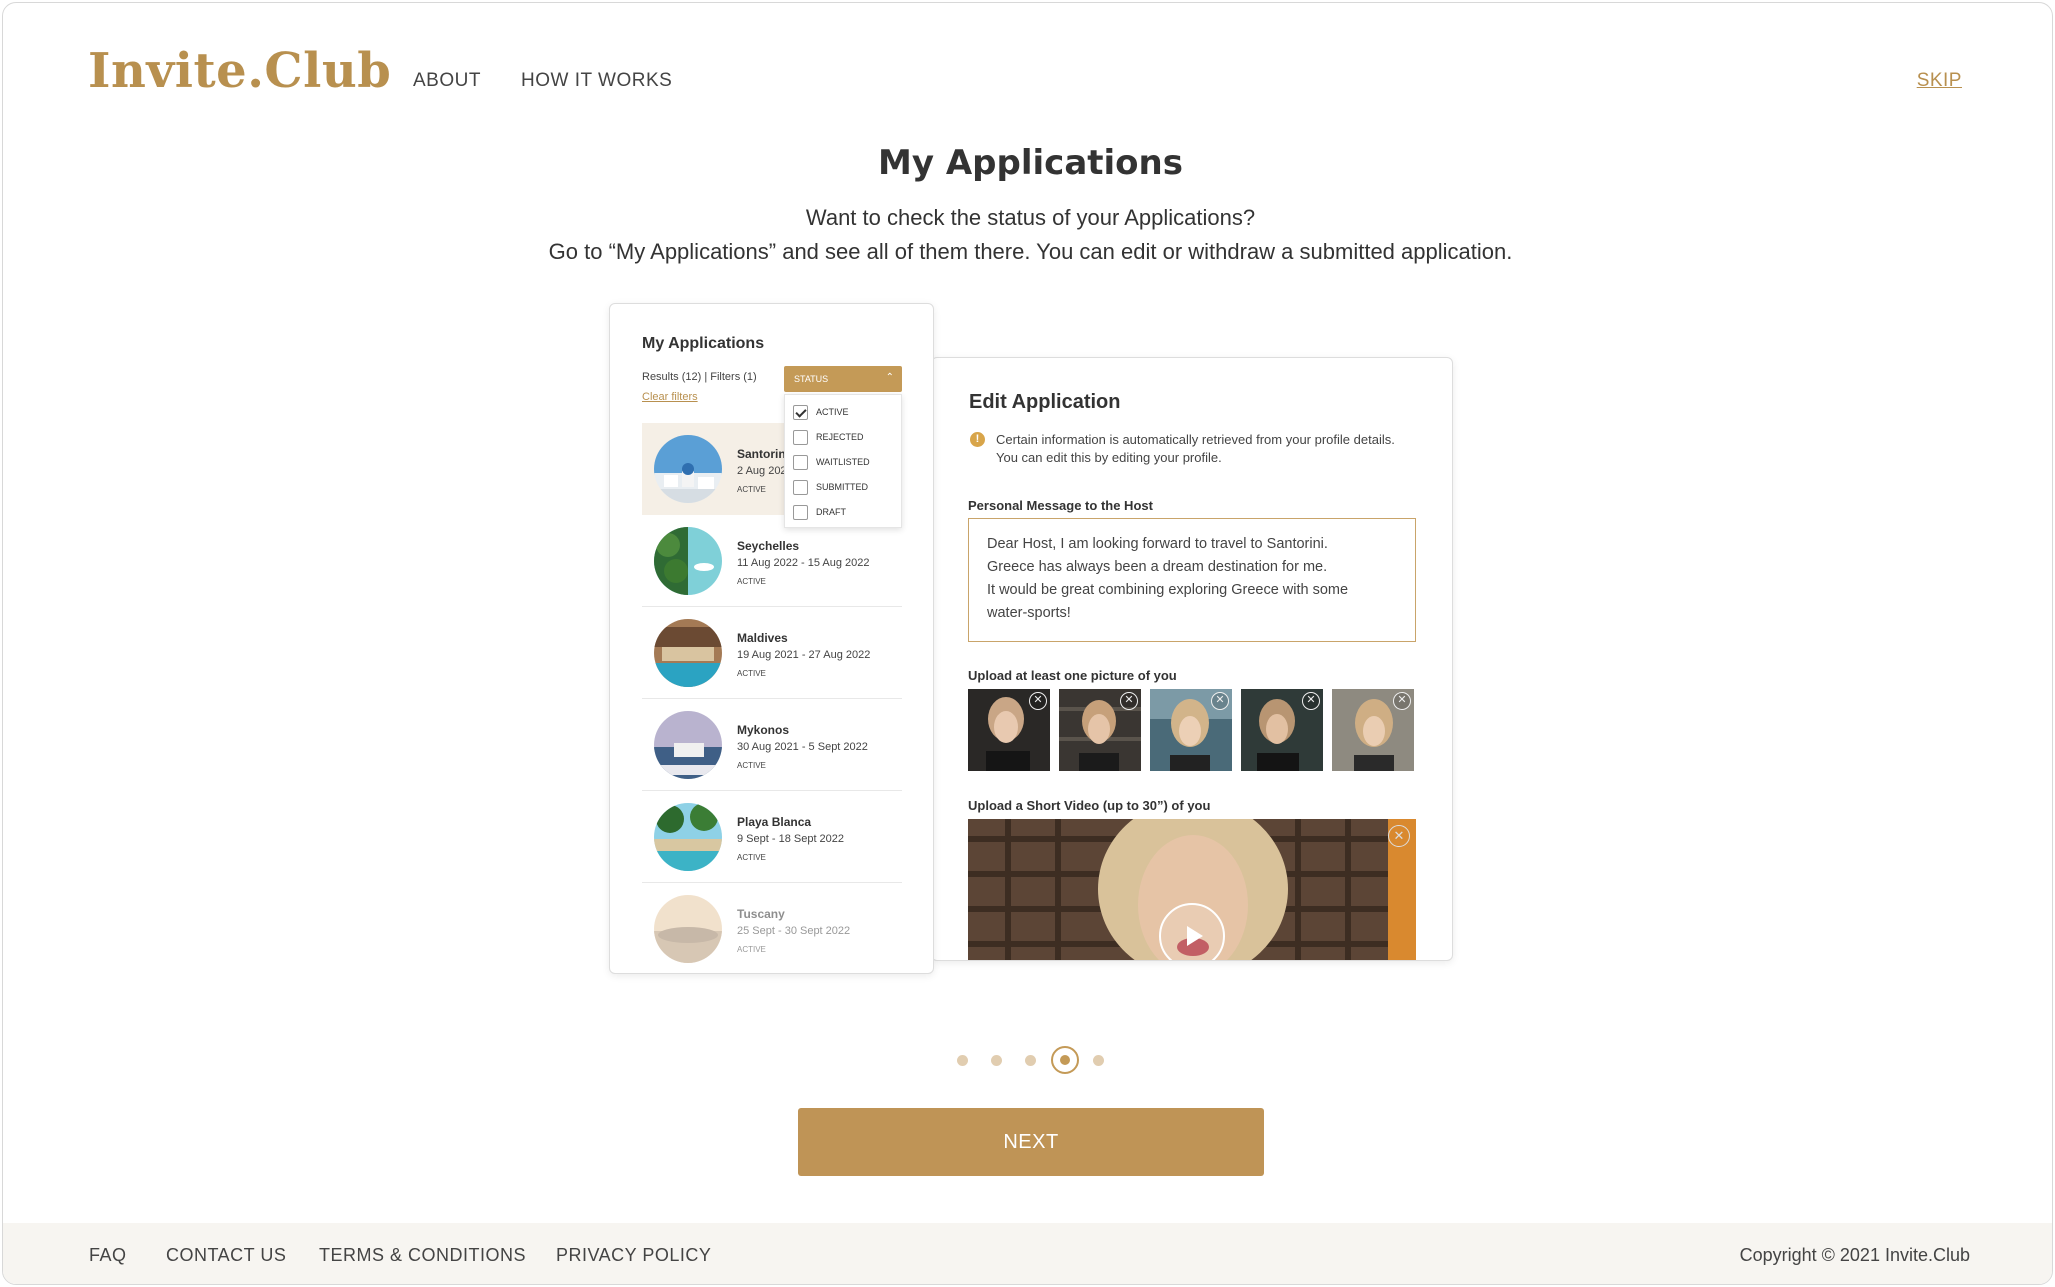 The width and height of the screenshot is (2055, 1287). What do you see at coordinates (1065, 1060) in the screenshot?
I see `pagination-dot-4-active` at bounding box center [1065, 1060].